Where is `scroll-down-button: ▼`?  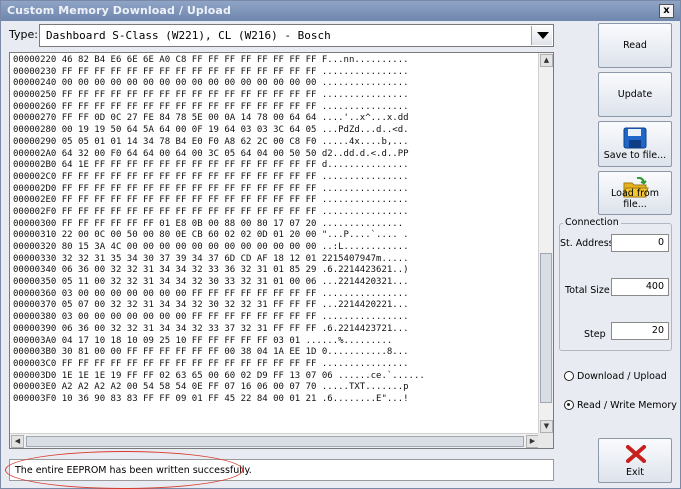
scroll-down-button: ▼ is located at coordinates (546, 426).